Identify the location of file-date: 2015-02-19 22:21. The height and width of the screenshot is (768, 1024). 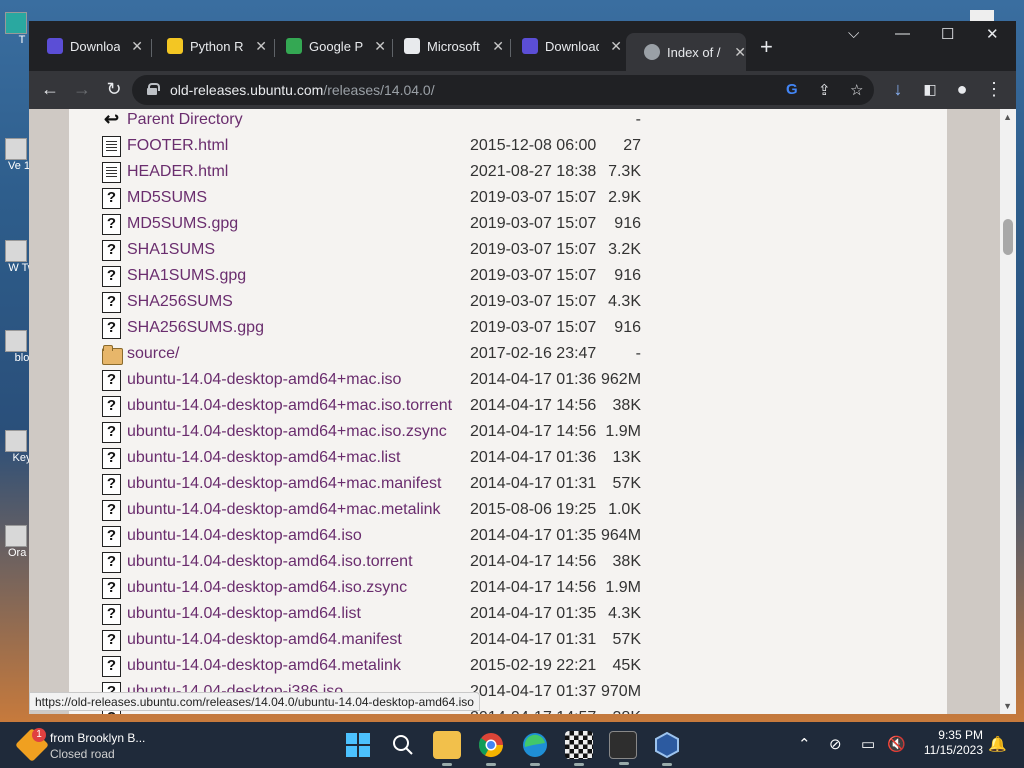
(533, 665).